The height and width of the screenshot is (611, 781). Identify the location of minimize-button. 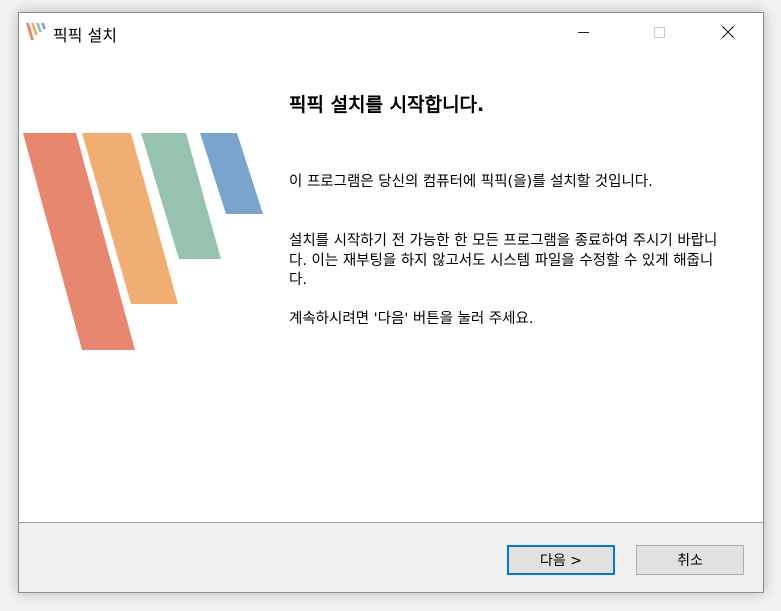
(583, 32).